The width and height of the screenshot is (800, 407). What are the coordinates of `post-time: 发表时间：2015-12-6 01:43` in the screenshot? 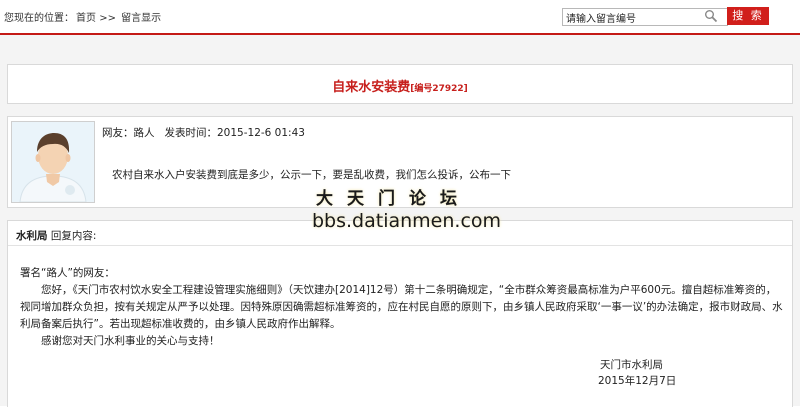 It's located at (234, 133).